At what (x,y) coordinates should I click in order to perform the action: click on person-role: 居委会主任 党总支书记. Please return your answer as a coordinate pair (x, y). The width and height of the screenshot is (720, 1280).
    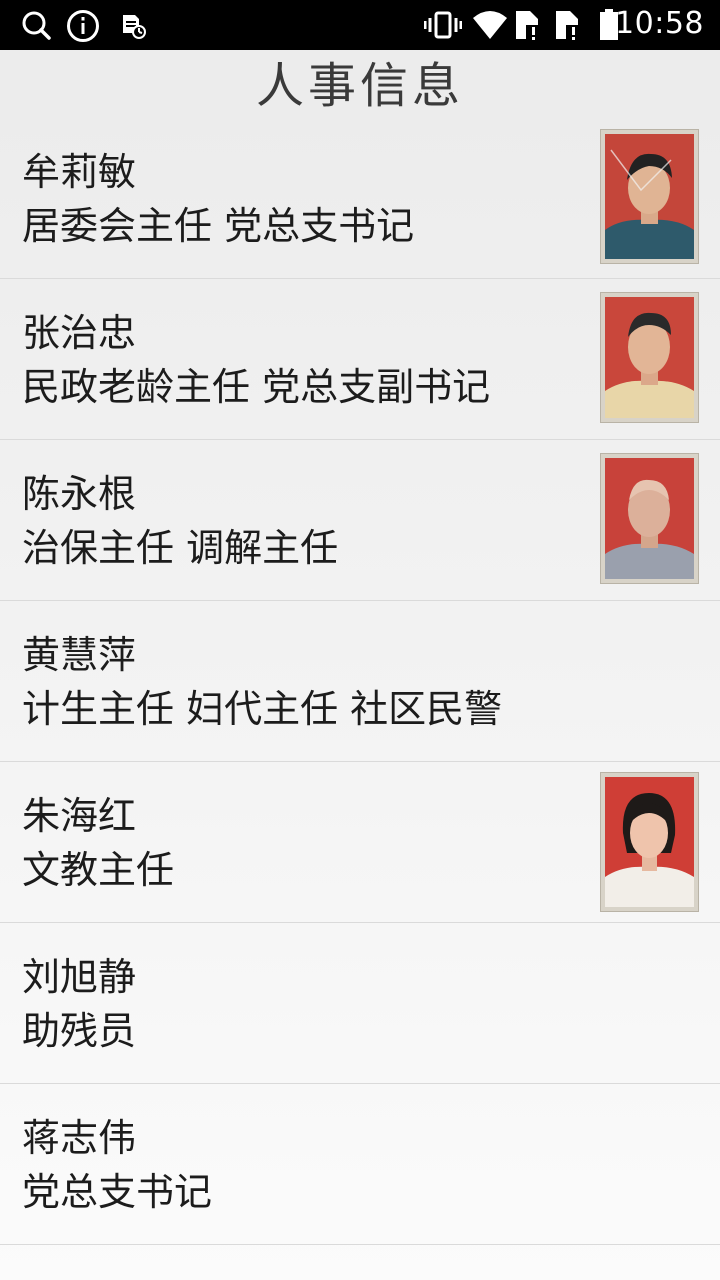
    Looking at the image, I should click on (218, 226).